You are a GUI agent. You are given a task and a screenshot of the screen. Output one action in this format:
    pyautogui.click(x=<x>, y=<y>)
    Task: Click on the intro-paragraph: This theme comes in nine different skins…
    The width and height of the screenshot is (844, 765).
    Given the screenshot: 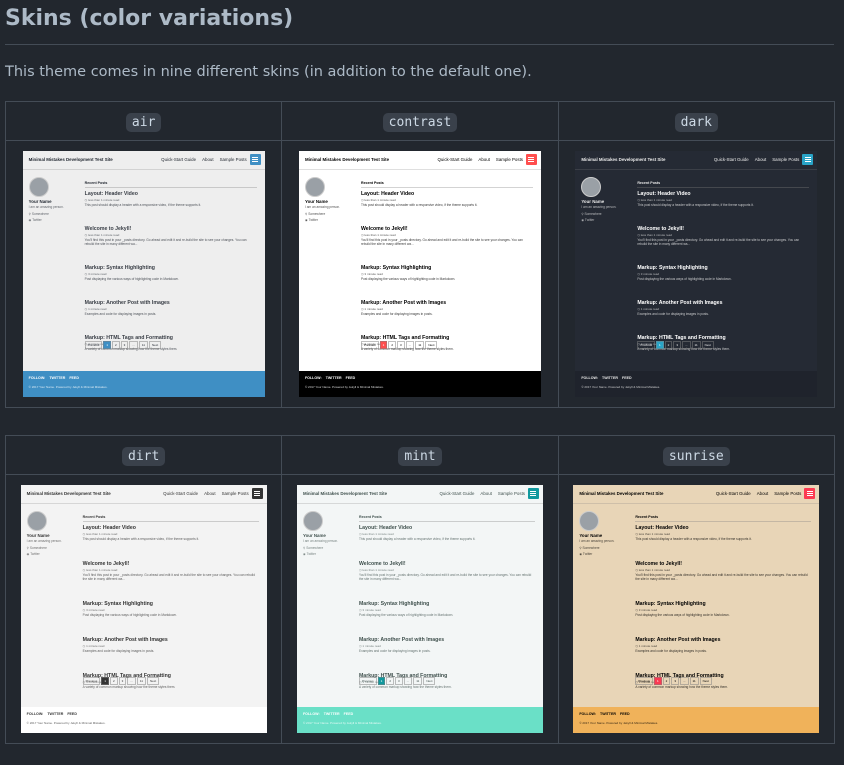 What is the action you would take?
    pyautogui.click(x=268, y=72)
    